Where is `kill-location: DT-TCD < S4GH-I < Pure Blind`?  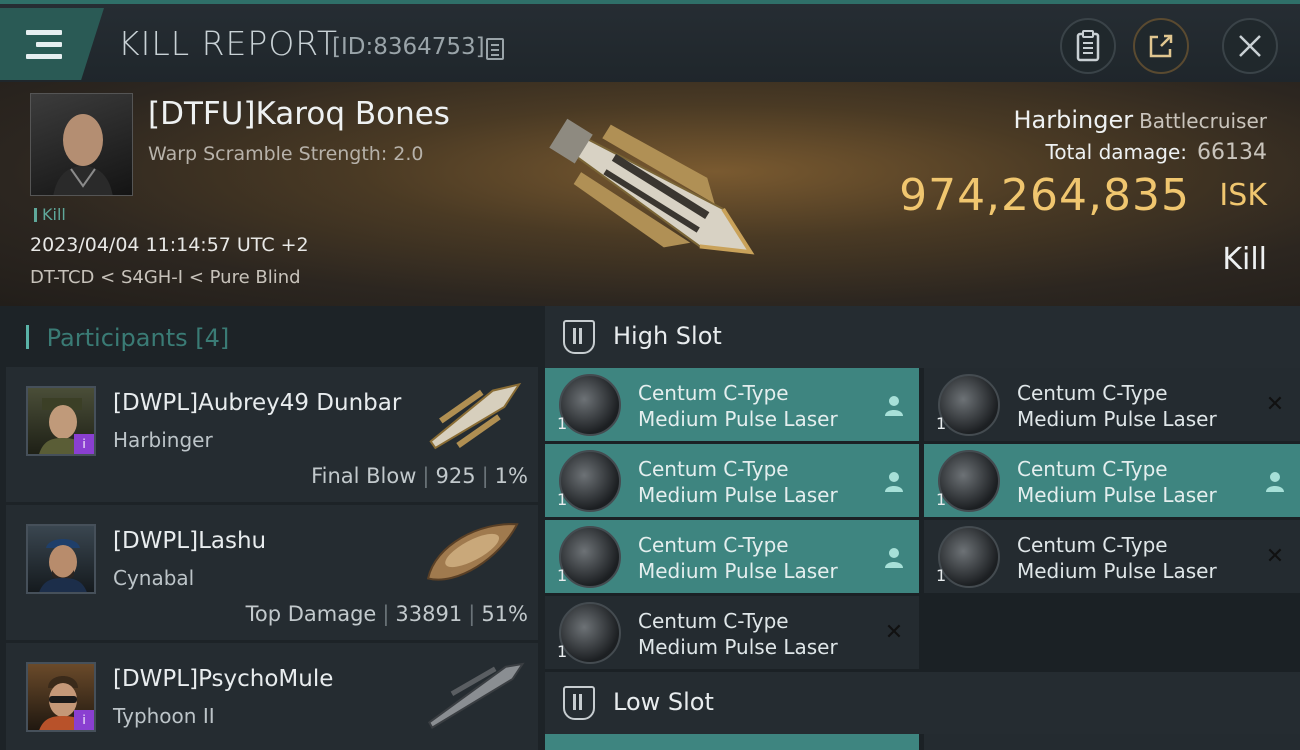 kill-location: DT-TCD < S4GH-I < Pure Blind is located at coordinates (165, 277).